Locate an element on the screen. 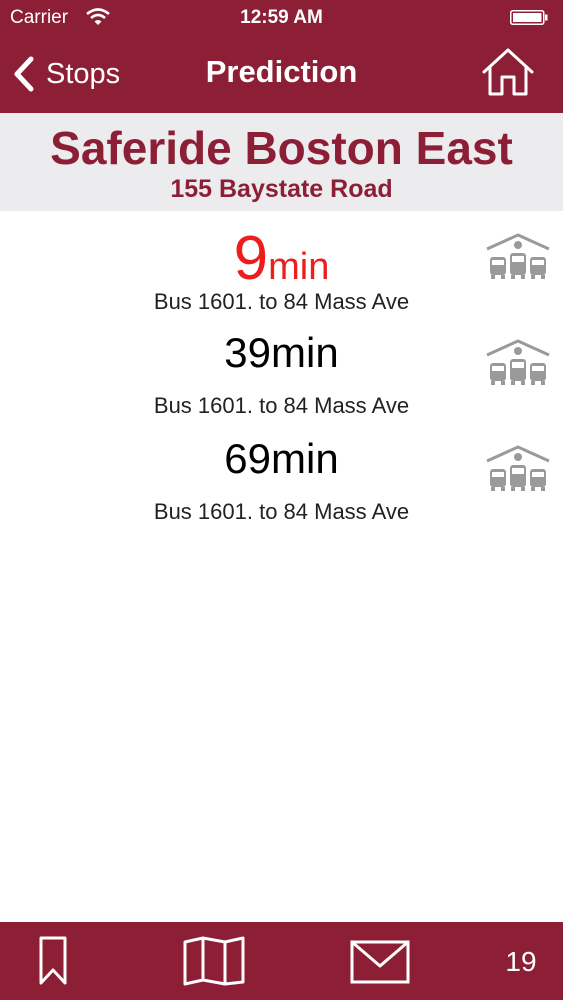 The image size is (563, 1000). status-time: 12:59 AM is located at coordinates (281, 17).